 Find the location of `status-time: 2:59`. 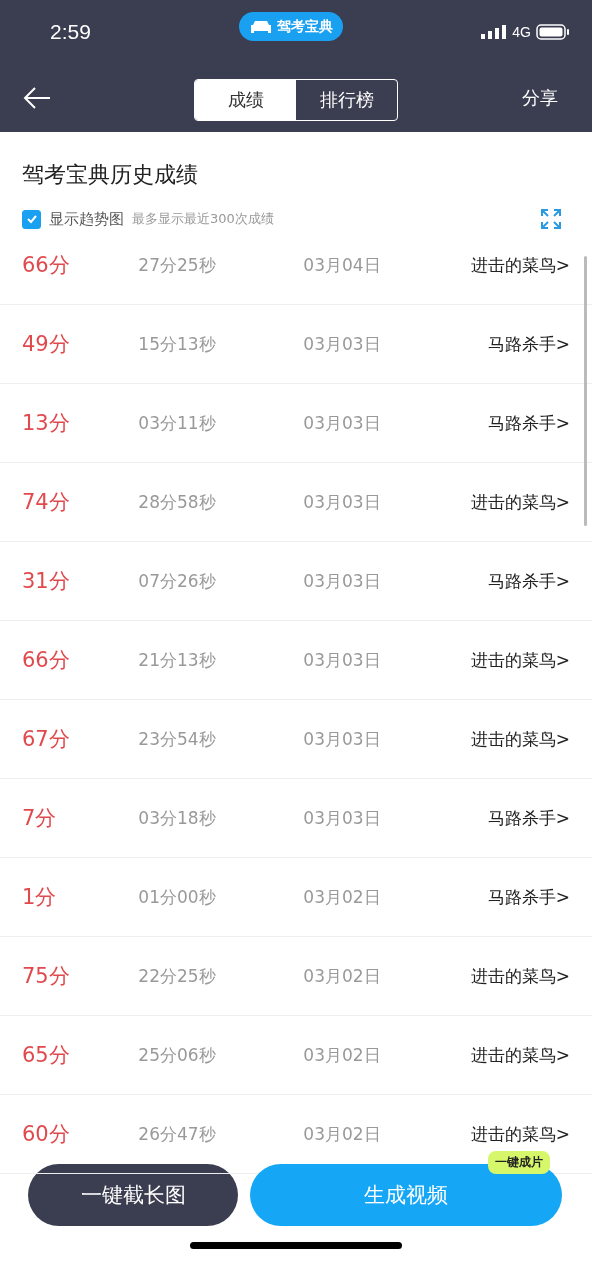

status-time: 2:59 is located at coordinates (70, 32).